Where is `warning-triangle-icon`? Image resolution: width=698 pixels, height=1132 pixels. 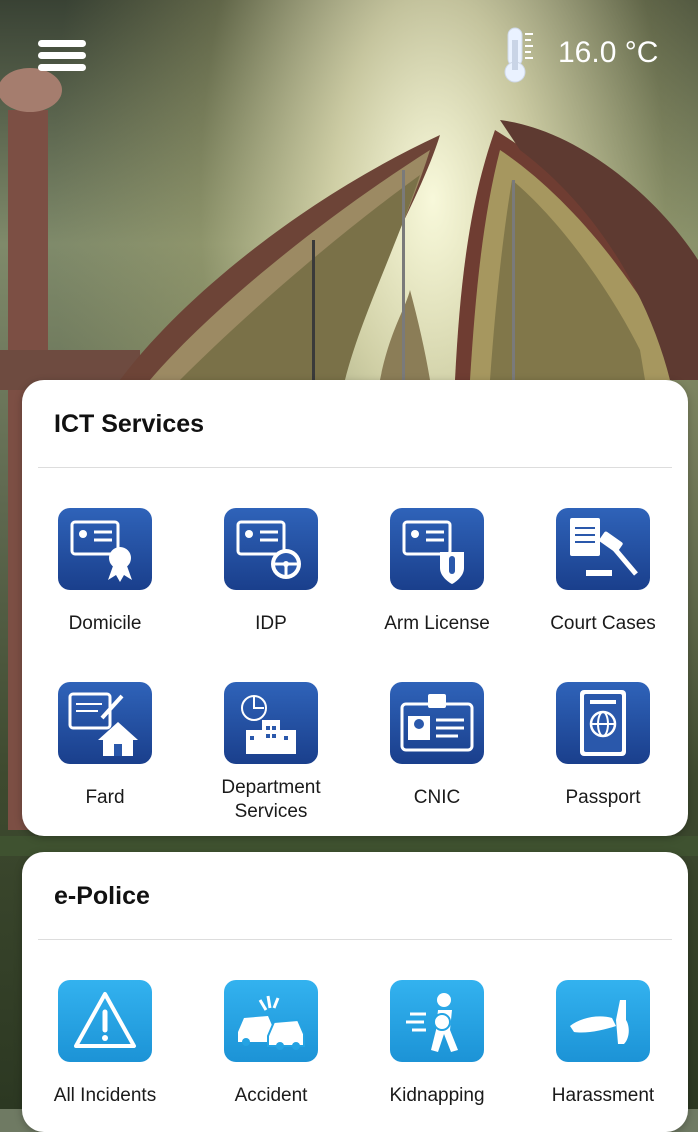
warning-triangle-icon is located at coordinates (105, 1021).